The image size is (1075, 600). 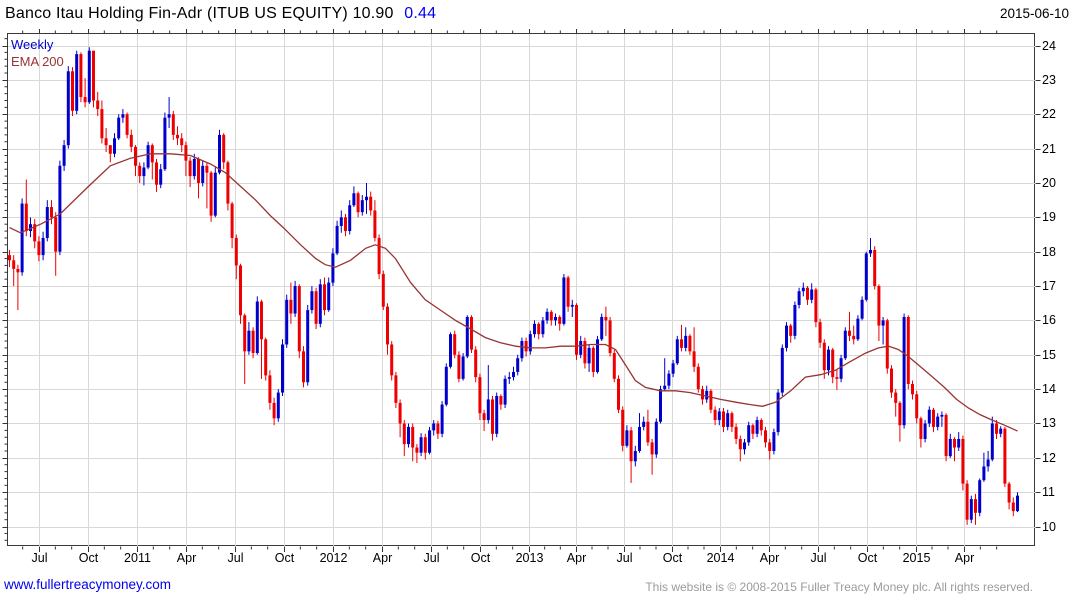 What do you see at coordinates (1049, 354) in the screenshot?
I see `y-axis-label: 15` at bounding box center [1049, 354].